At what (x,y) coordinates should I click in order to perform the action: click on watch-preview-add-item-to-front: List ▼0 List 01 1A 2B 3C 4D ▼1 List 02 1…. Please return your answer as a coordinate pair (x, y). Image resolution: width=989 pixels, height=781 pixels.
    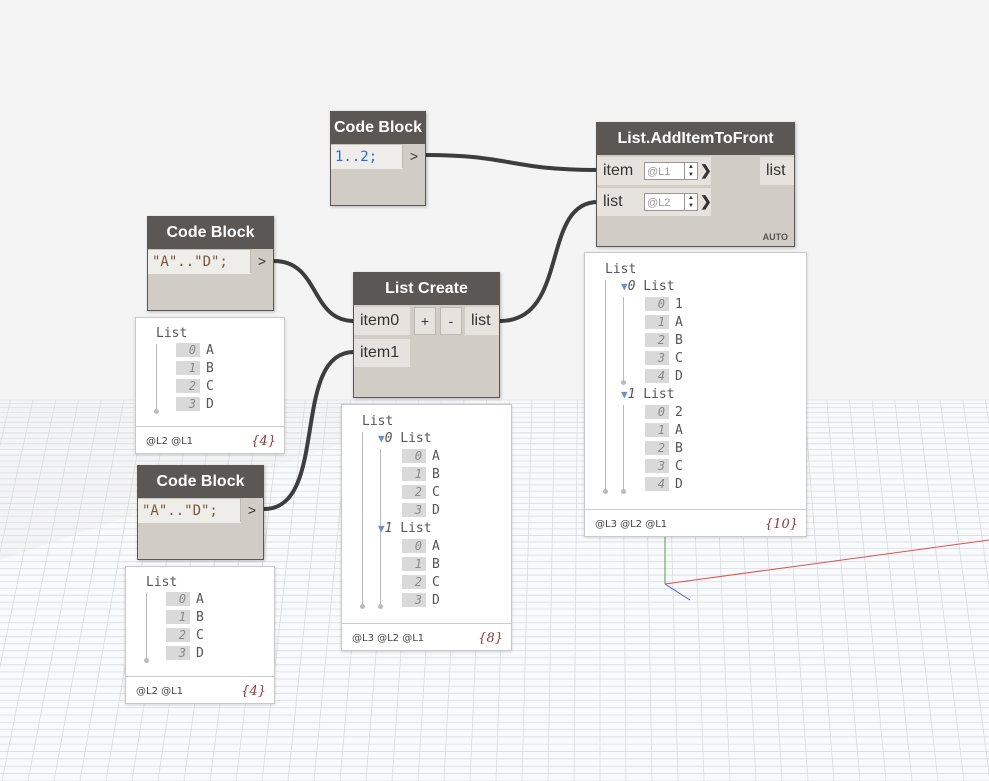
    Looking at the image, I should click on (695, 394).